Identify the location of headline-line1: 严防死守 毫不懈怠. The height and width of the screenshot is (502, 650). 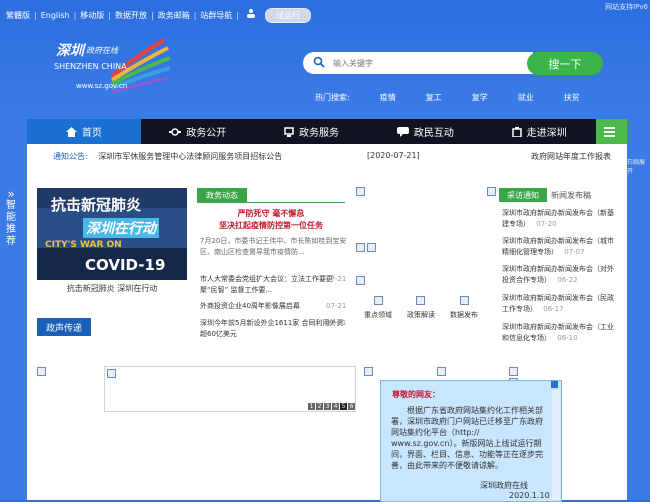
(271, 213).